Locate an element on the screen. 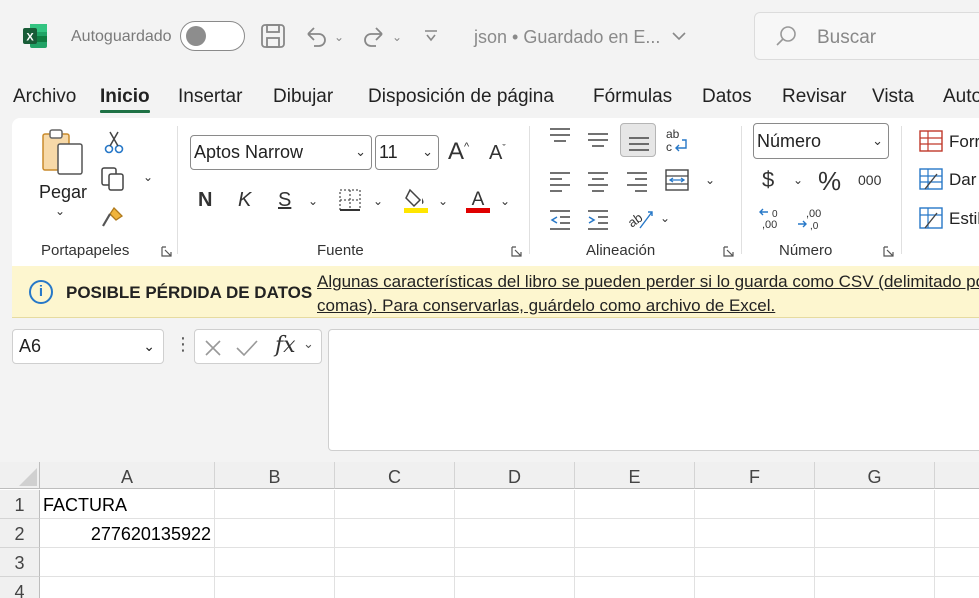 This screenshot has height=598, width=979. cell-h1 is located at coordinates (957, 504).